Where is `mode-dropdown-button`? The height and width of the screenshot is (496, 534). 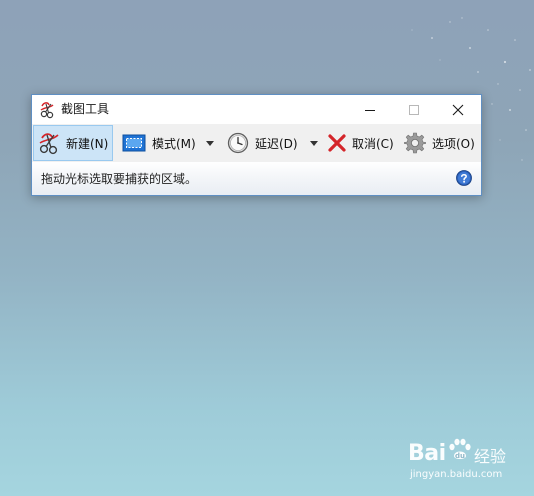 mode-dropdown-button is located at coordinates (210, 143).